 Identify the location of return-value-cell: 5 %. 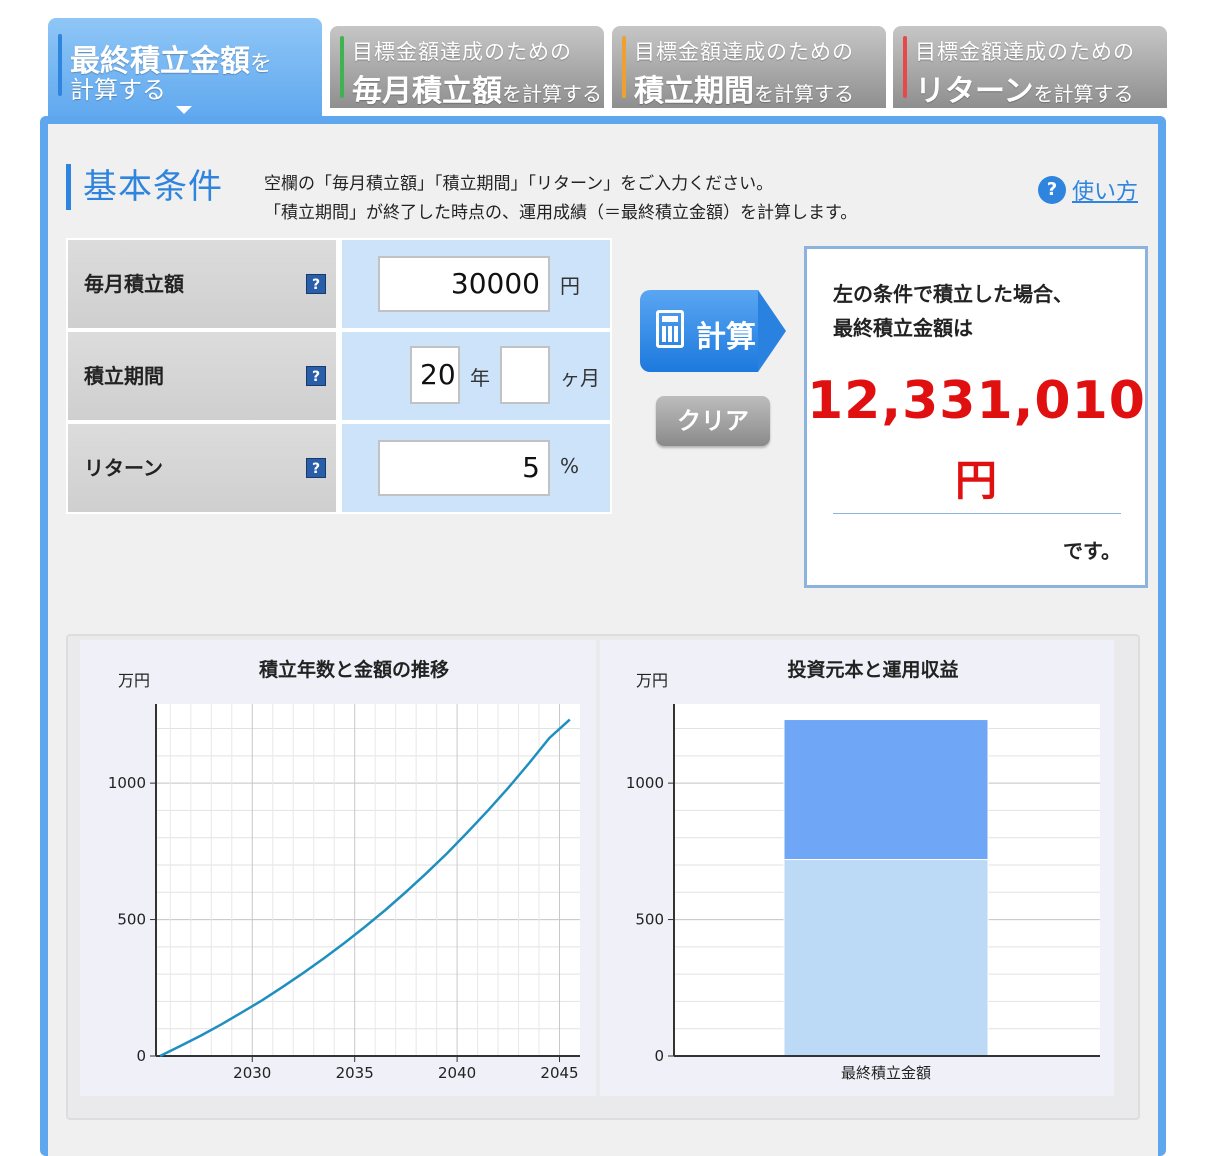
(476, 468).